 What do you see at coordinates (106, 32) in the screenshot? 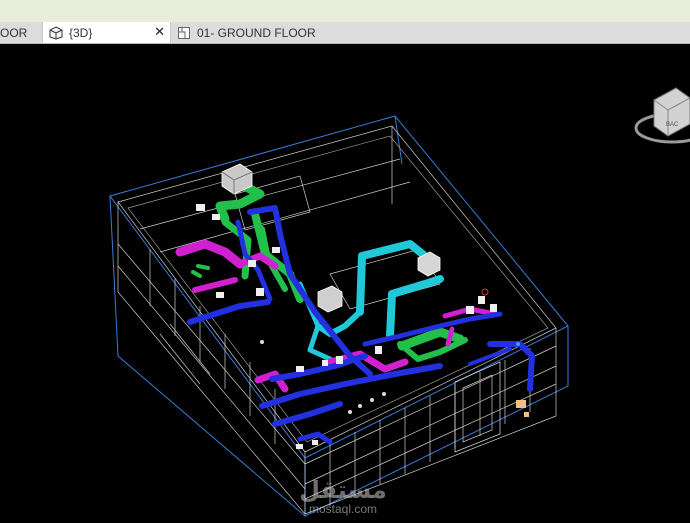
I see `tab-3d-view: {3D} ✕` at bounding box center [106, 32].